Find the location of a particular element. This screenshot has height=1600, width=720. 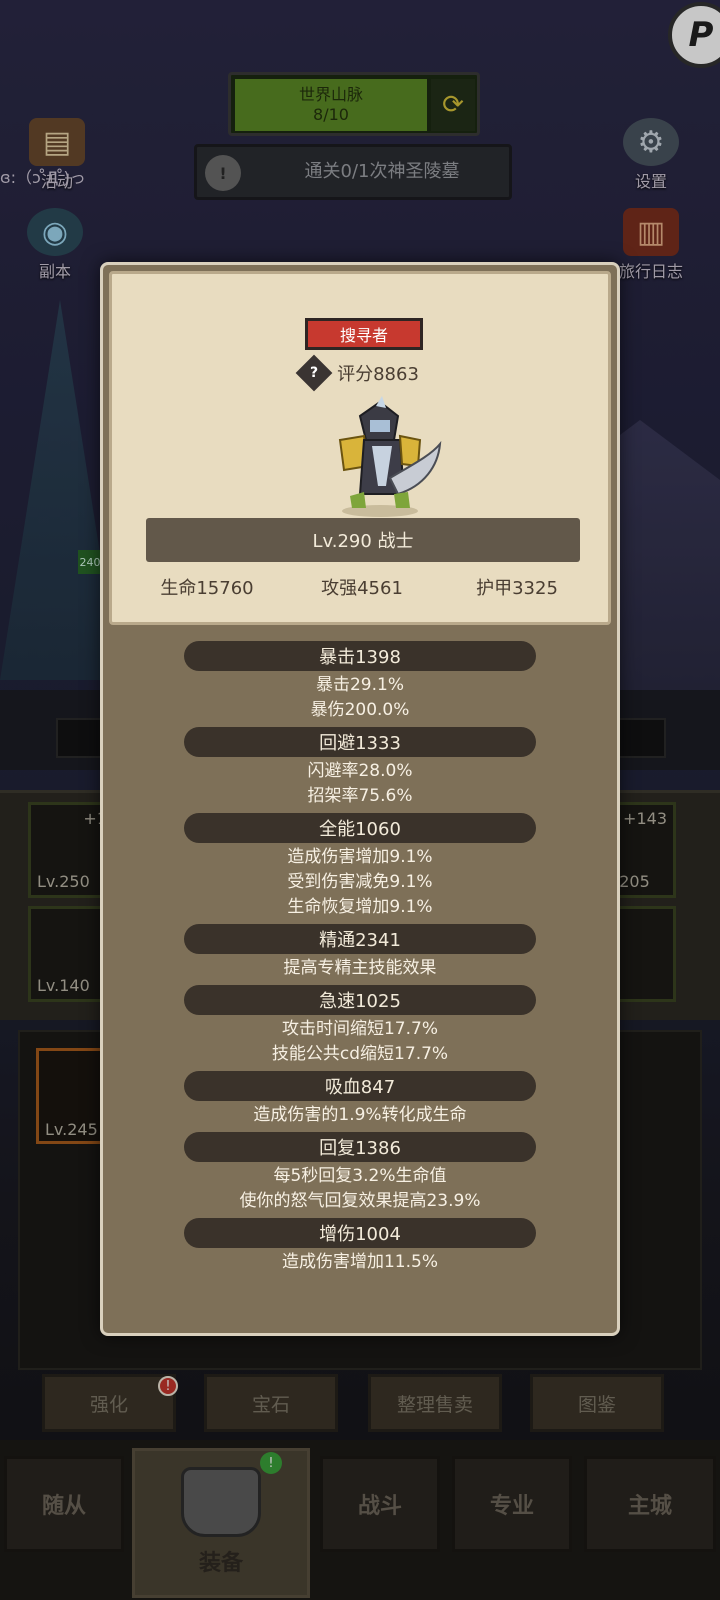

attribute-effect: 提高专精主技能效果 is located at coordinates (360, 968).